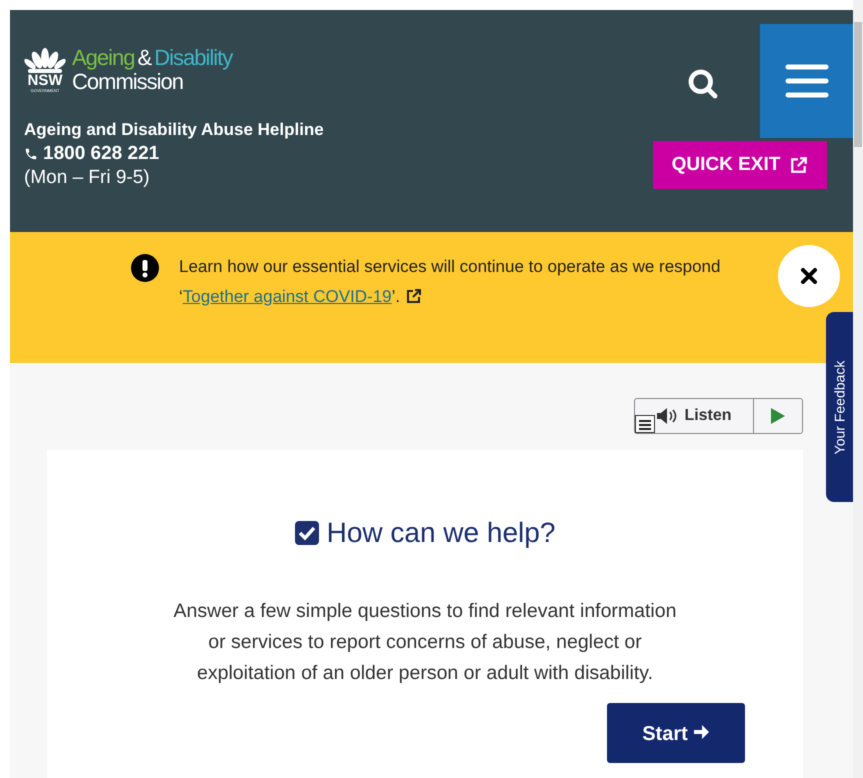 This screenshot has height=778, width=863. What do you see at coordinates (103, 58) in the screenshot?
I see `brand-word: Ageing` at bounding box center [103, 58].